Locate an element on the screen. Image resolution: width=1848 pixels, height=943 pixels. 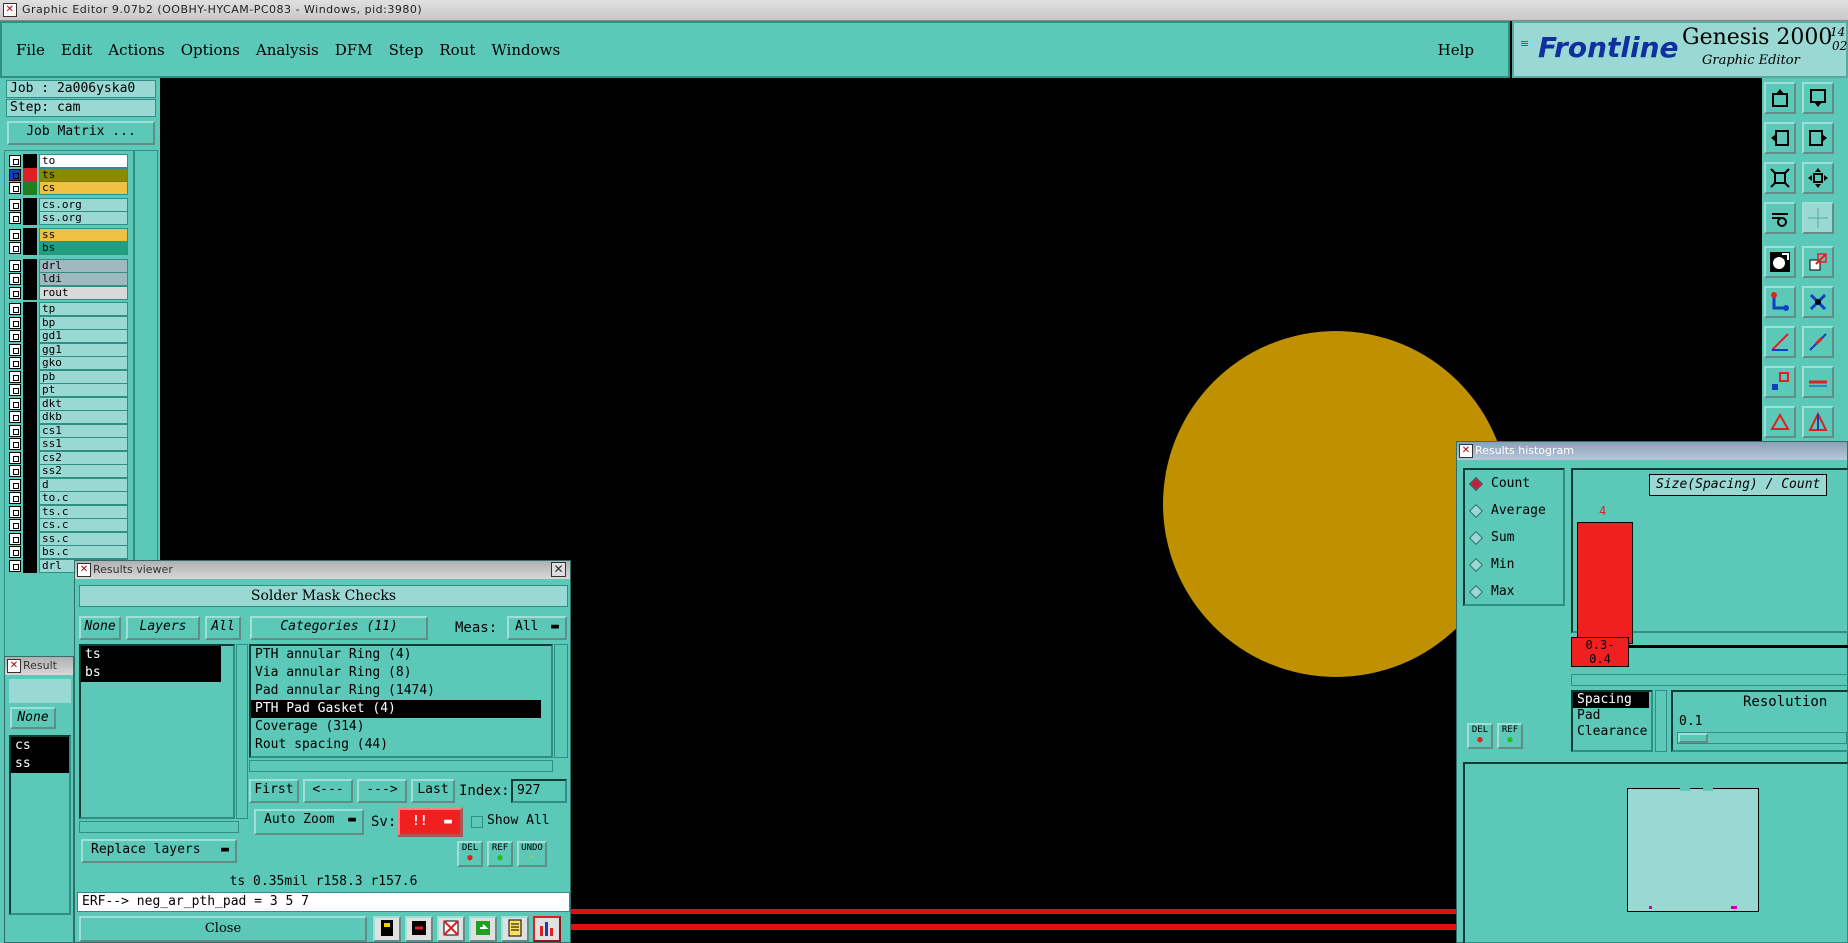
layer-row: tp is located at coordinates (68, 309).